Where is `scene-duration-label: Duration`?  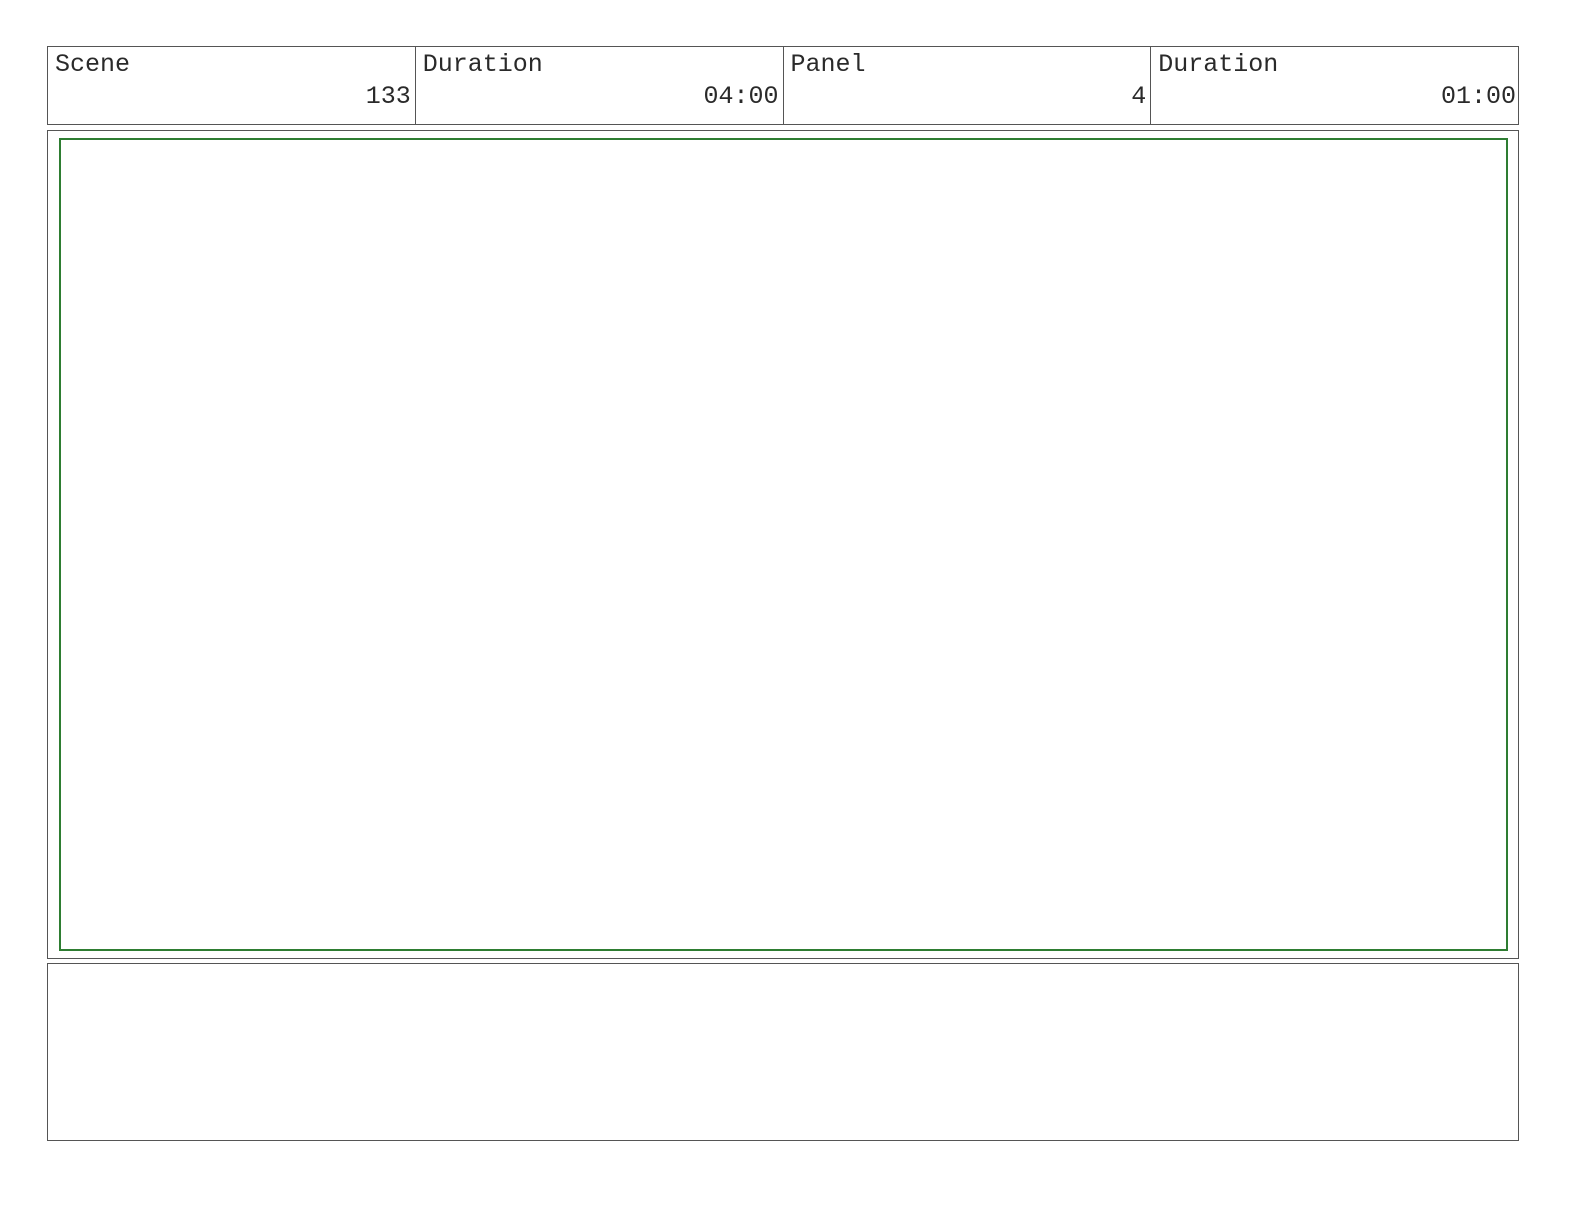 scene-duration-label: Duration is located at coordinates (482, 64).